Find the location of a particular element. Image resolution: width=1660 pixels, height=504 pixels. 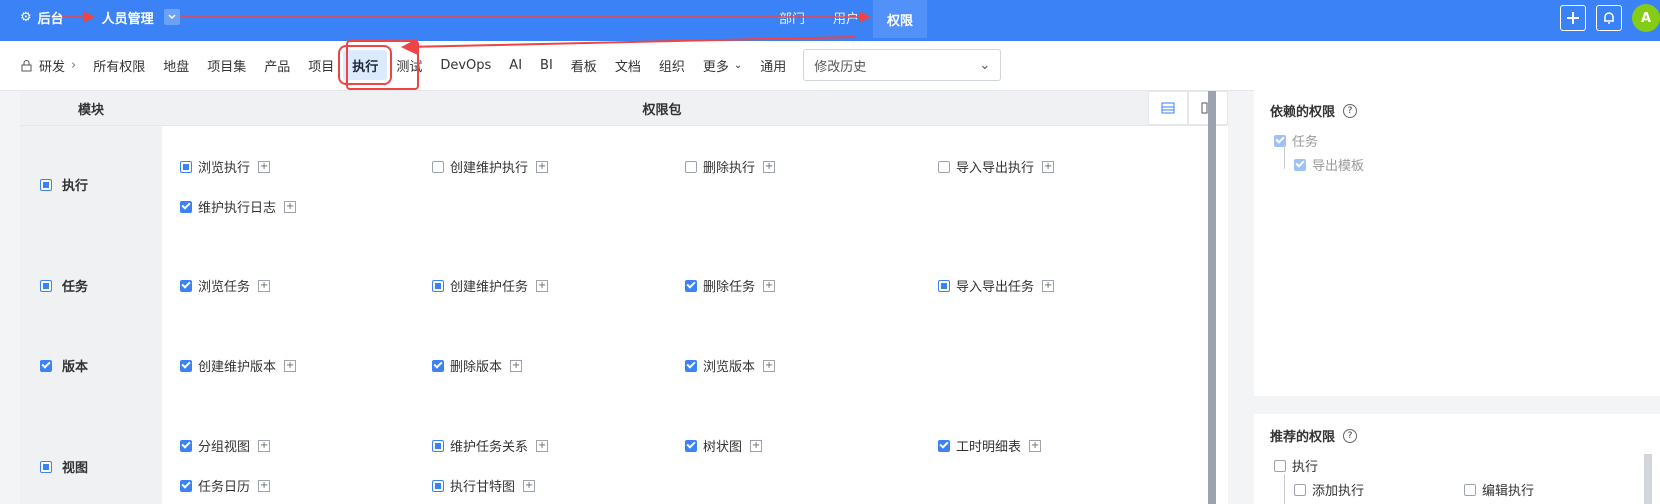

tab-org: 组织 is located at coordinates (672, 65).